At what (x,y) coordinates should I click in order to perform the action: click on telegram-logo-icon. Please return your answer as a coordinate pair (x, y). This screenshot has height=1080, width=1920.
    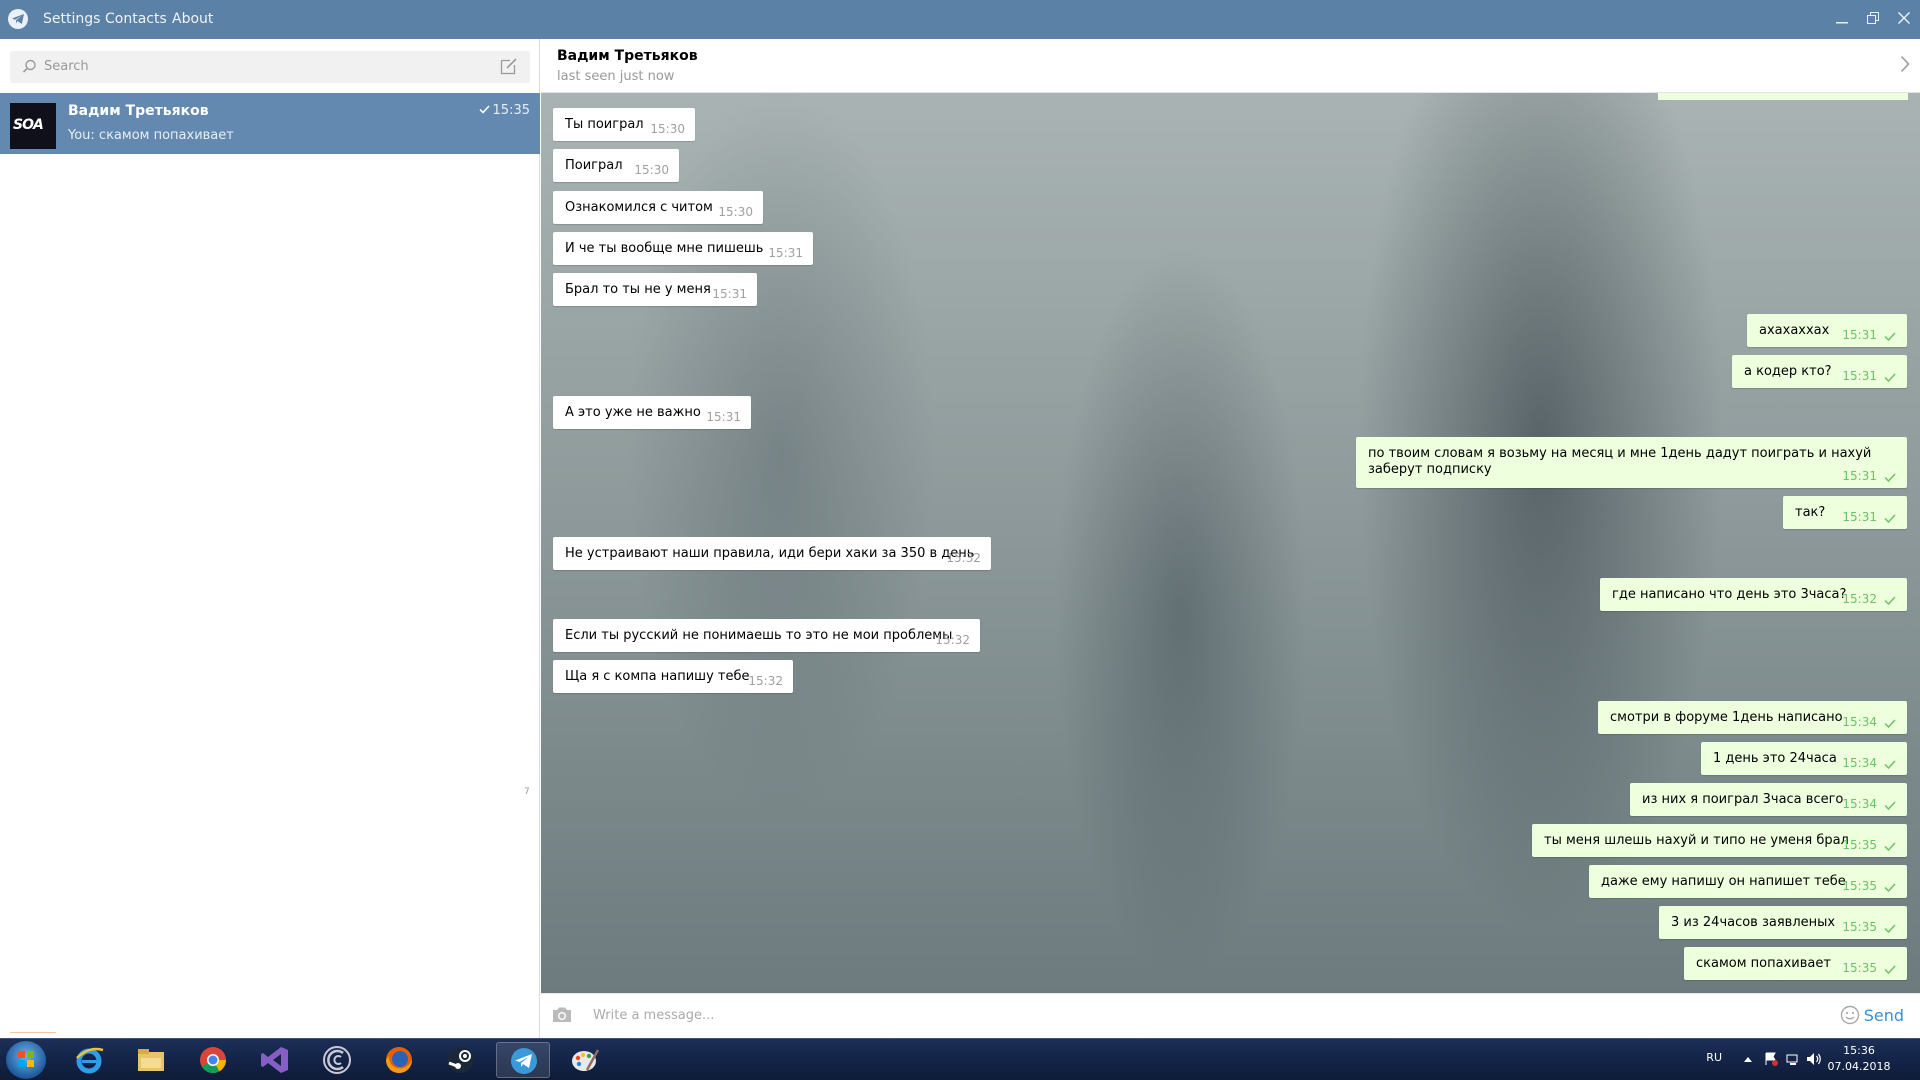
    Looking at the image, I should click on (18, 19).